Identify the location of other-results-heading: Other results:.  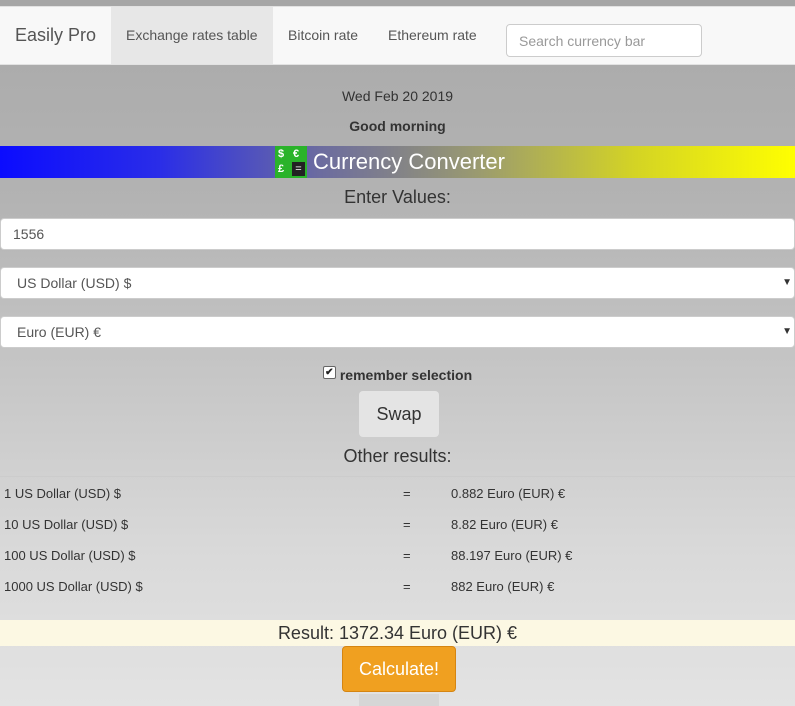
(397, 456).